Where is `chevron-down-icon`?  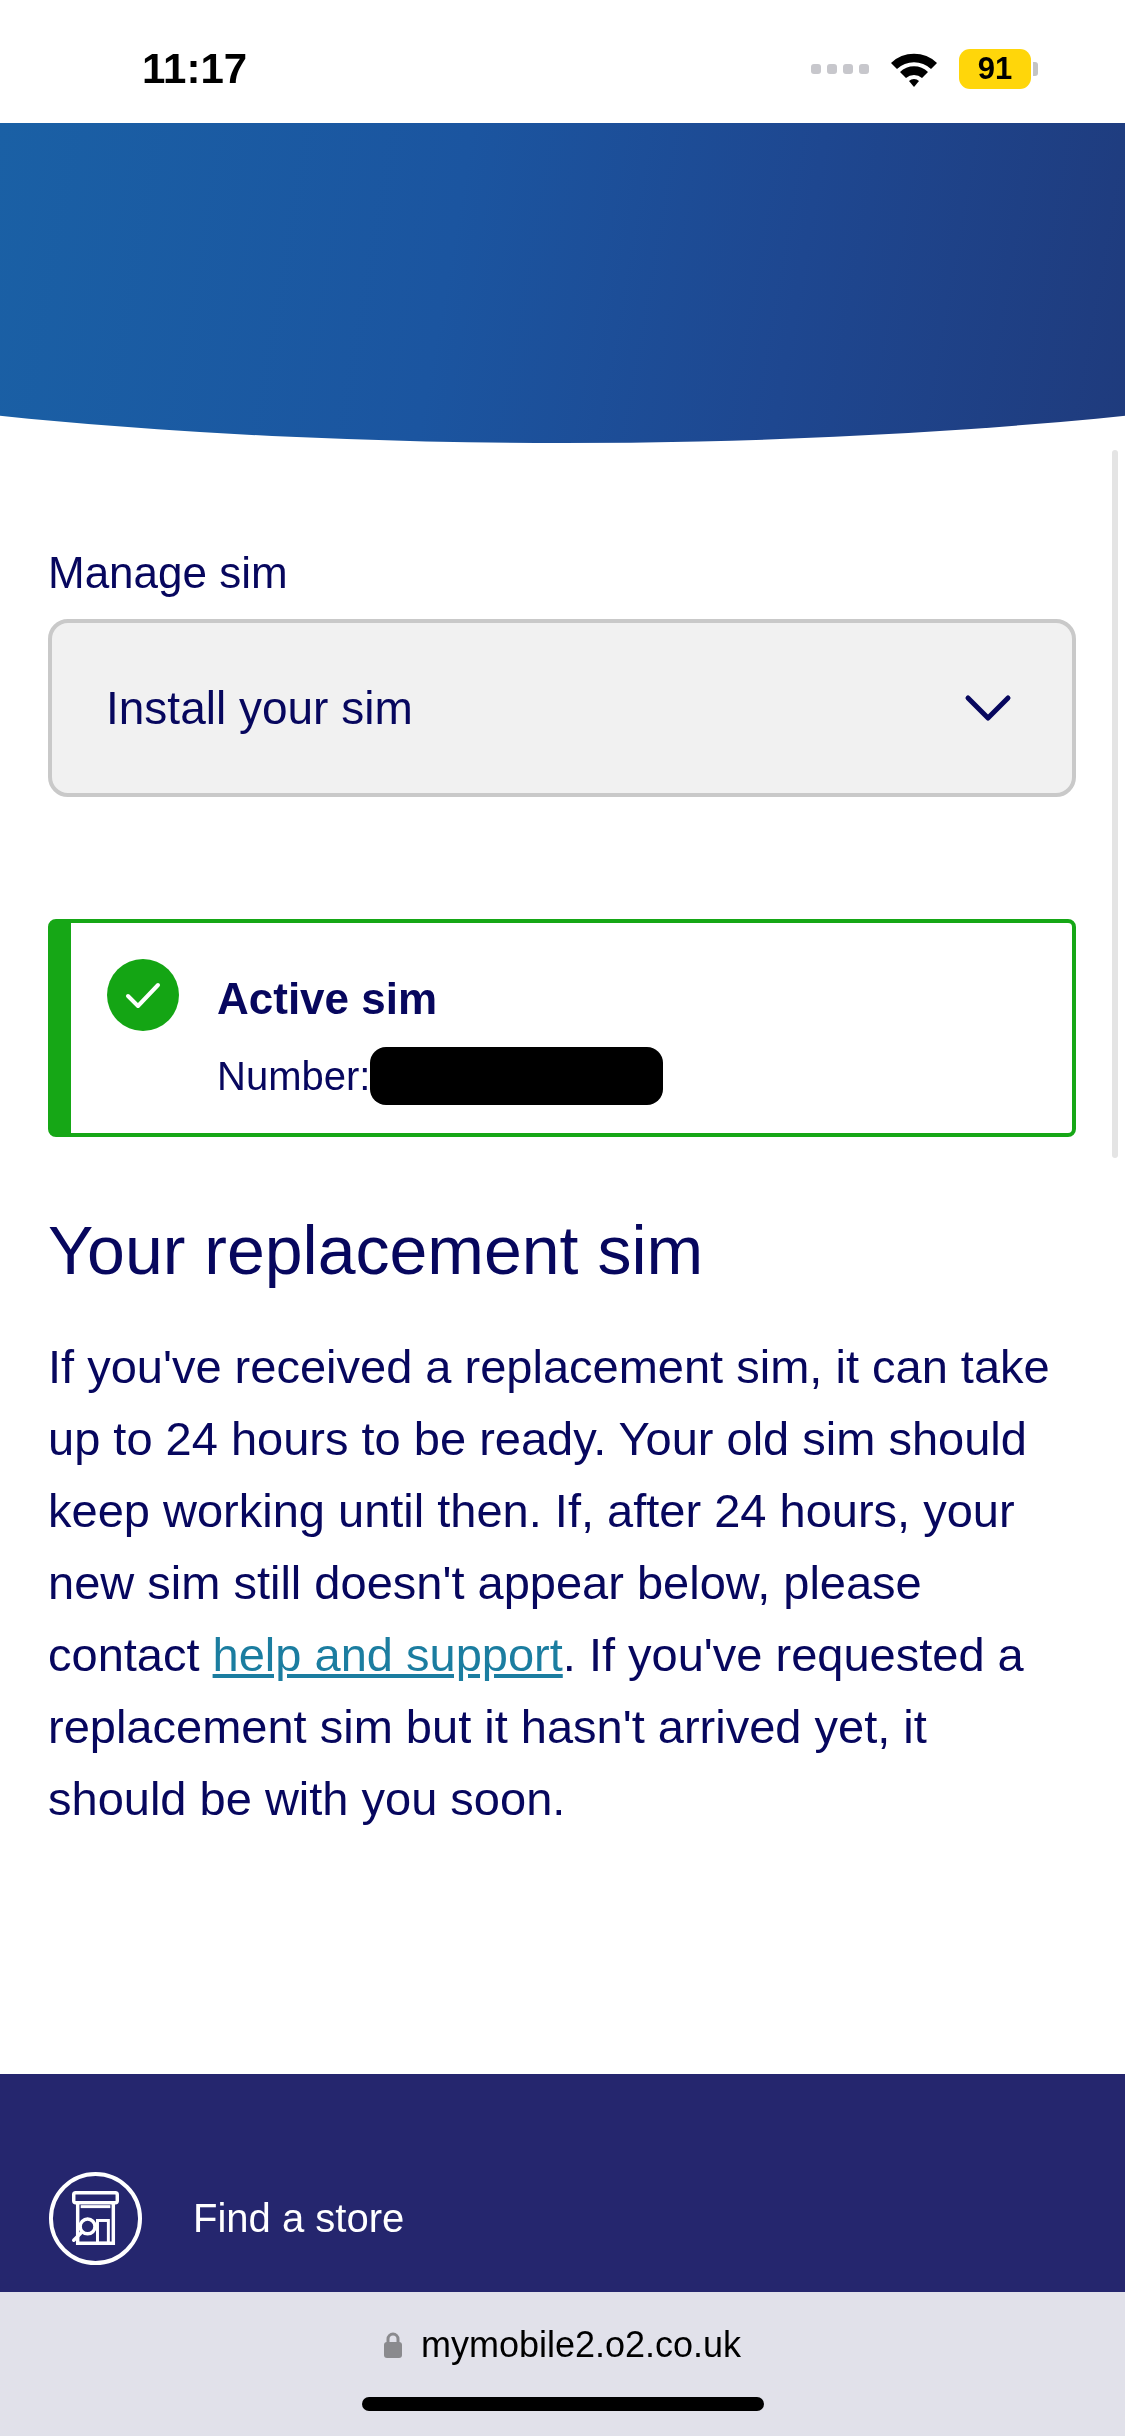 chevron-down-icon is located at coordinates (988, 708).